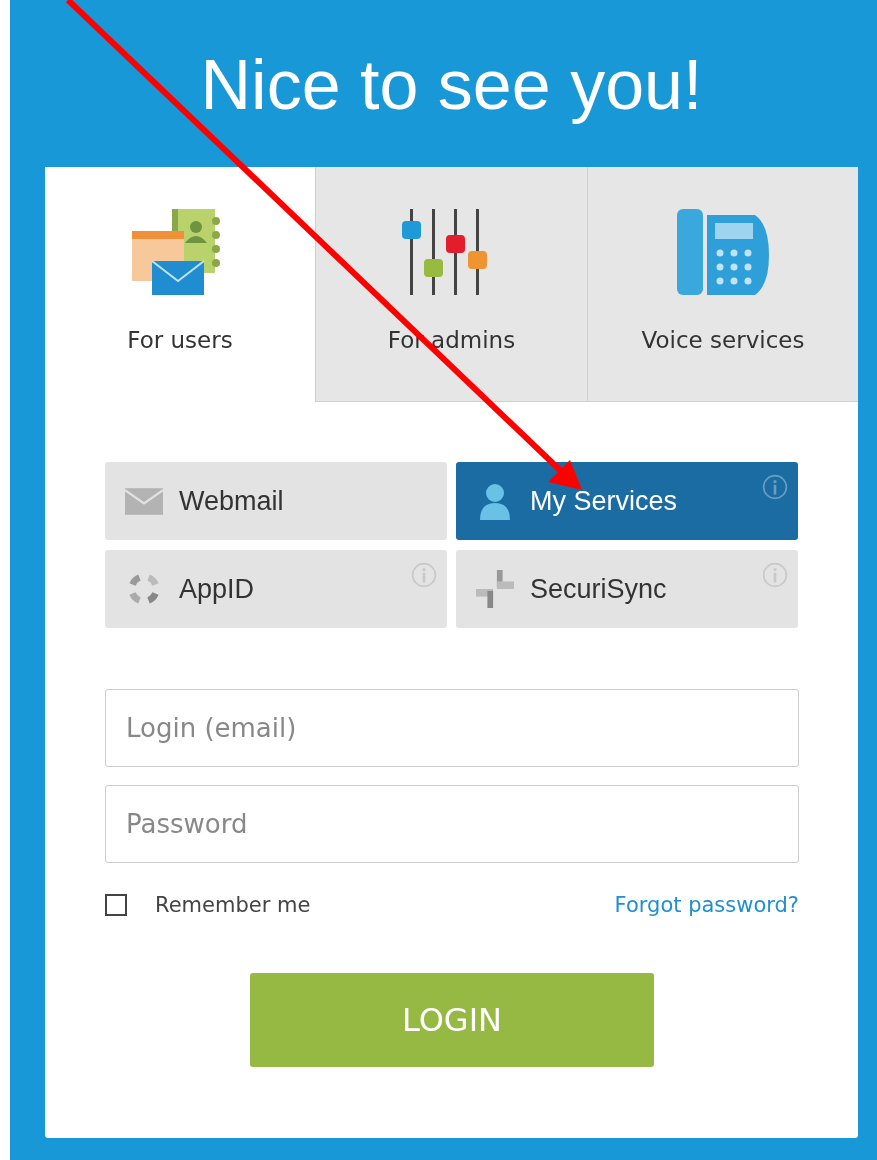 Image resolution: width=877 pixels, height=1160 pixels. Describe the element at coordinates (627, 501) in the screenshot. I see `service-button: My Services` at that location.